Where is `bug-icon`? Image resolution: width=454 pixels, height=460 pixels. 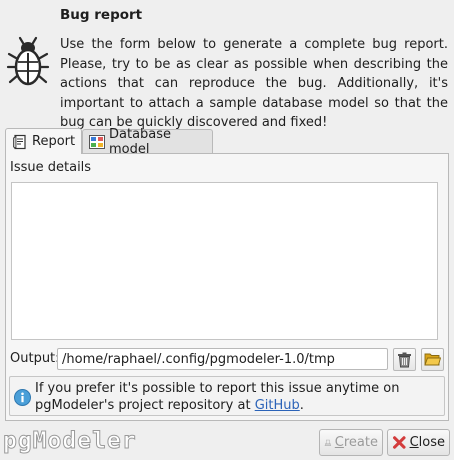 bug-icon is located at coordinates (28, 61).